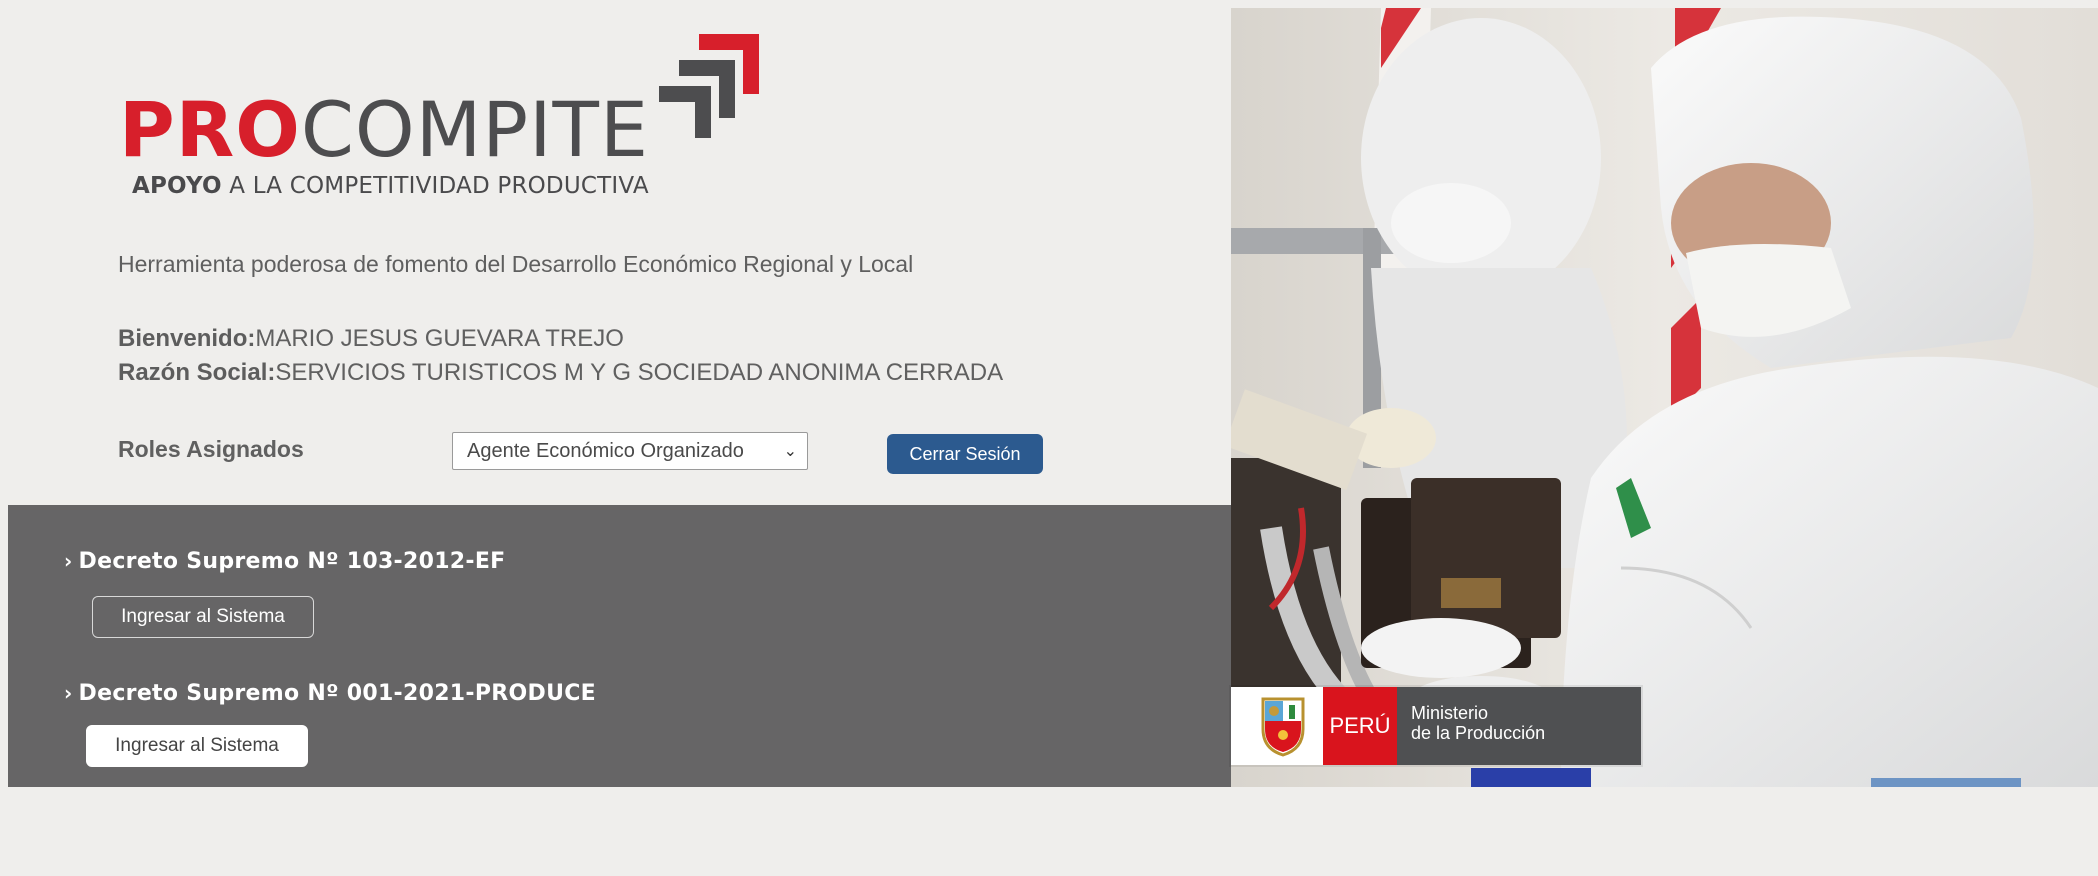 The width and height of the screenshot is (2098, 876). I want to click on logo-squares-icon, so click(709, 86).